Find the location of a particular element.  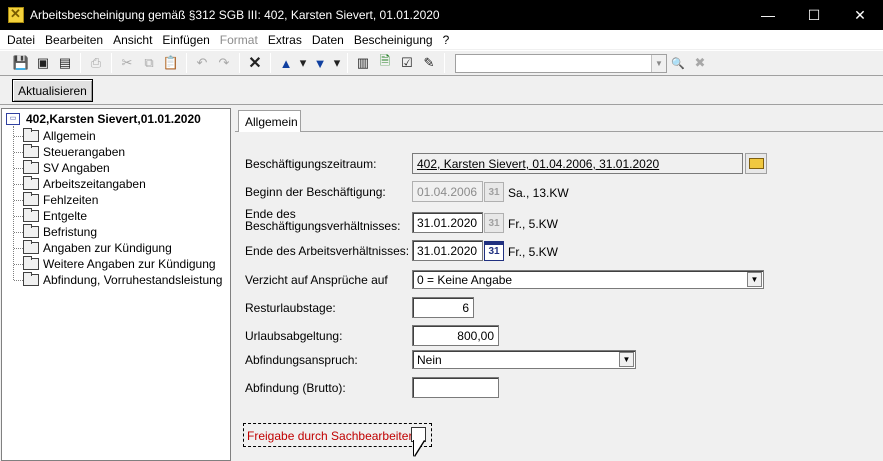

beginn-field: 01.04.2006 is located at coordinates (447, 191).